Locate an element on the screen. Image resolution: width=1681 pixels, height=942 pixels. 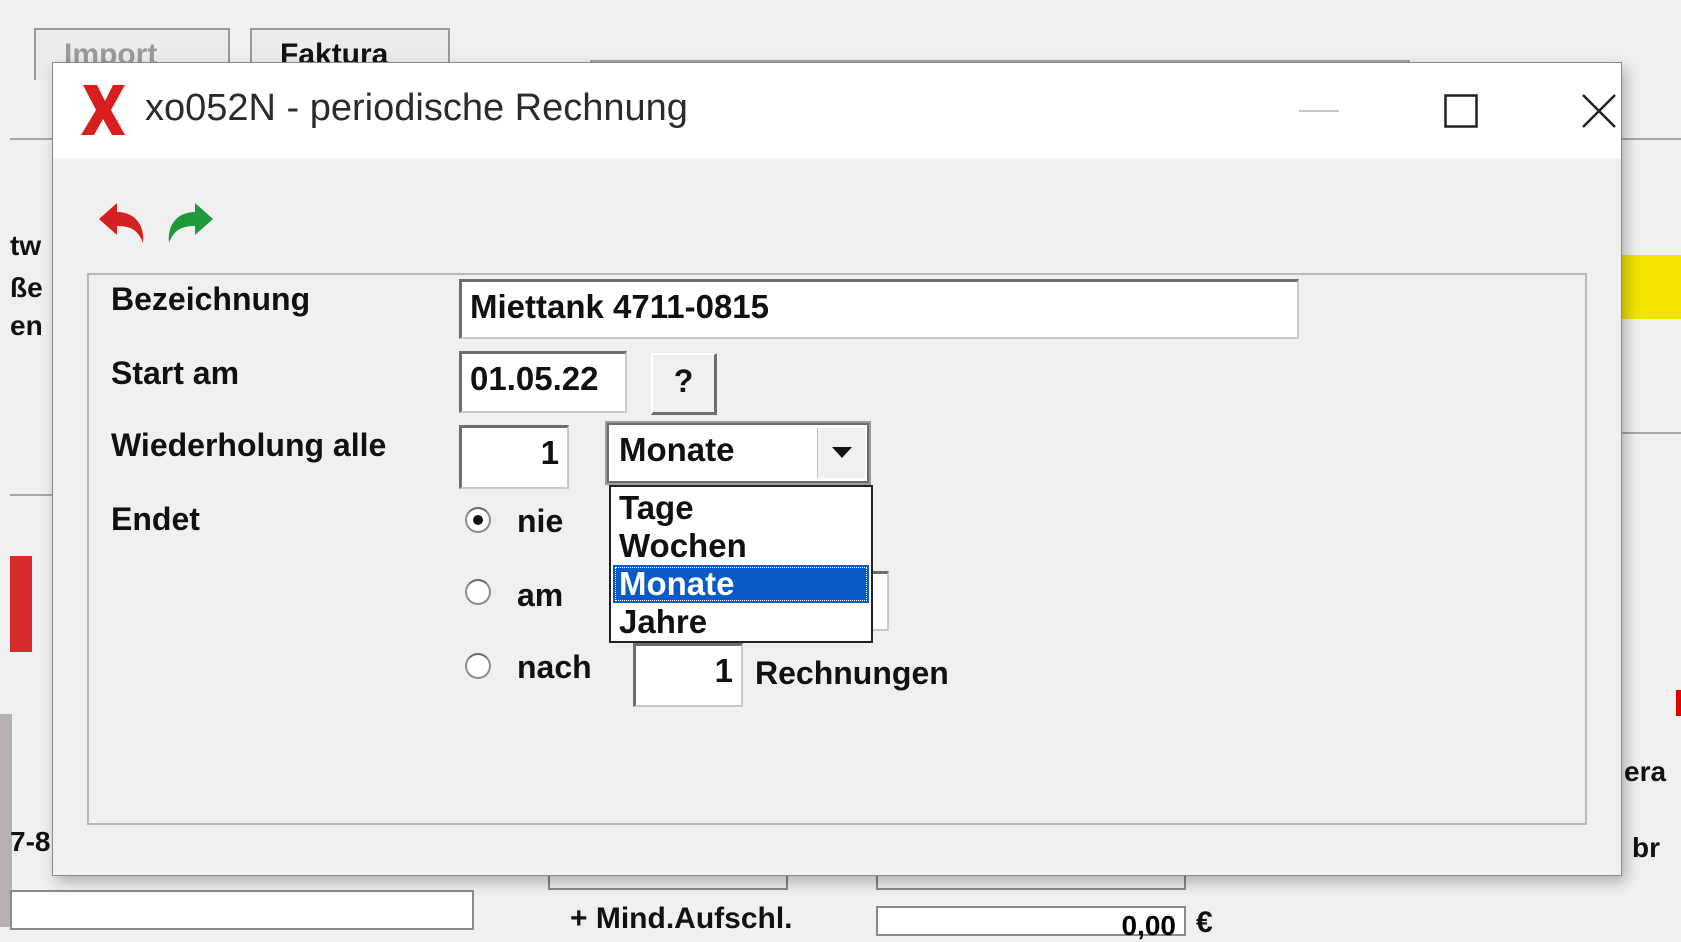
end-never-radio is located at coordinates (478, 520).